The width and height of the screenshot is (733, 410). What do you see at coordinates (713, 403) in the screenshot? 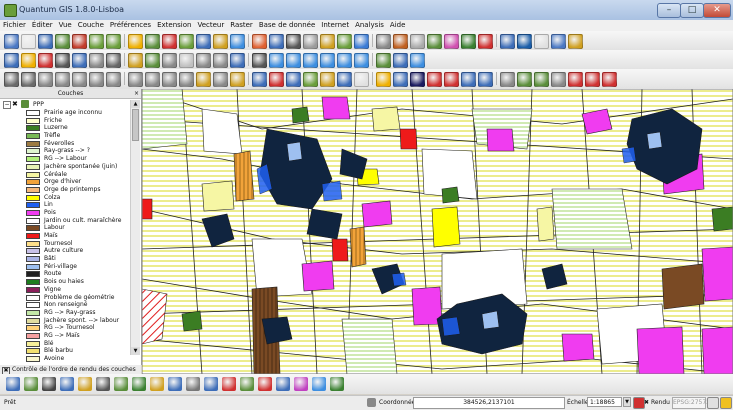
I see `crs-icon` at bounding box center [713, 403].